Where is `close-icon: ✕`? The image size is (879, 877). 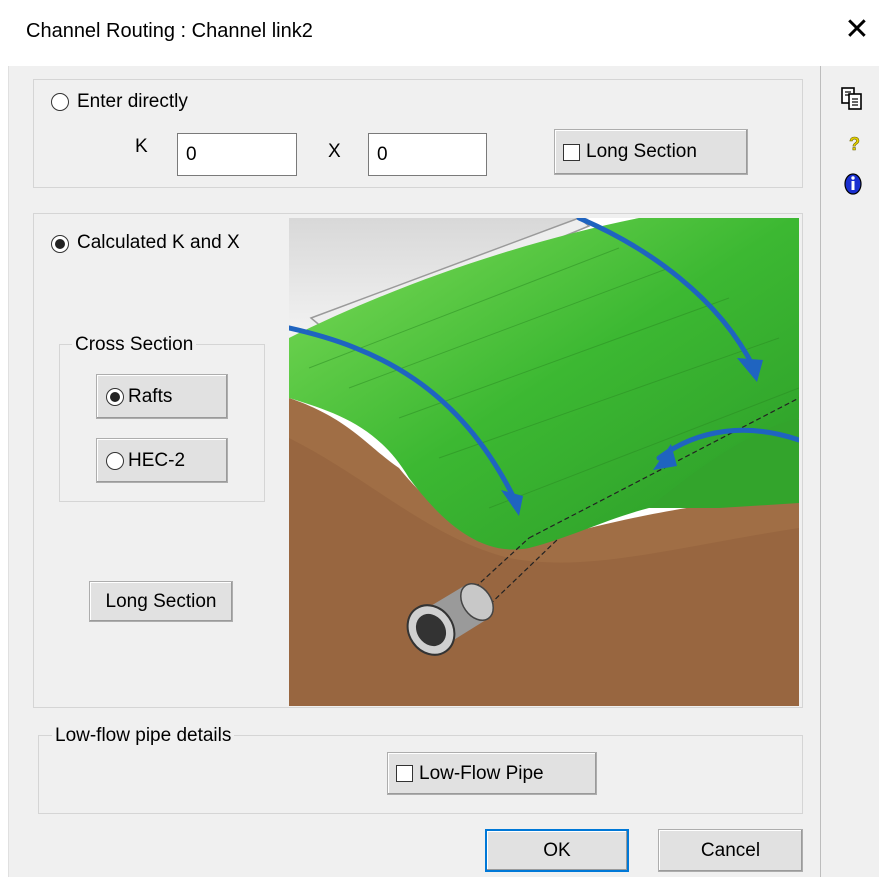 close-icon: ✕ is located at coordinates (857, 31).